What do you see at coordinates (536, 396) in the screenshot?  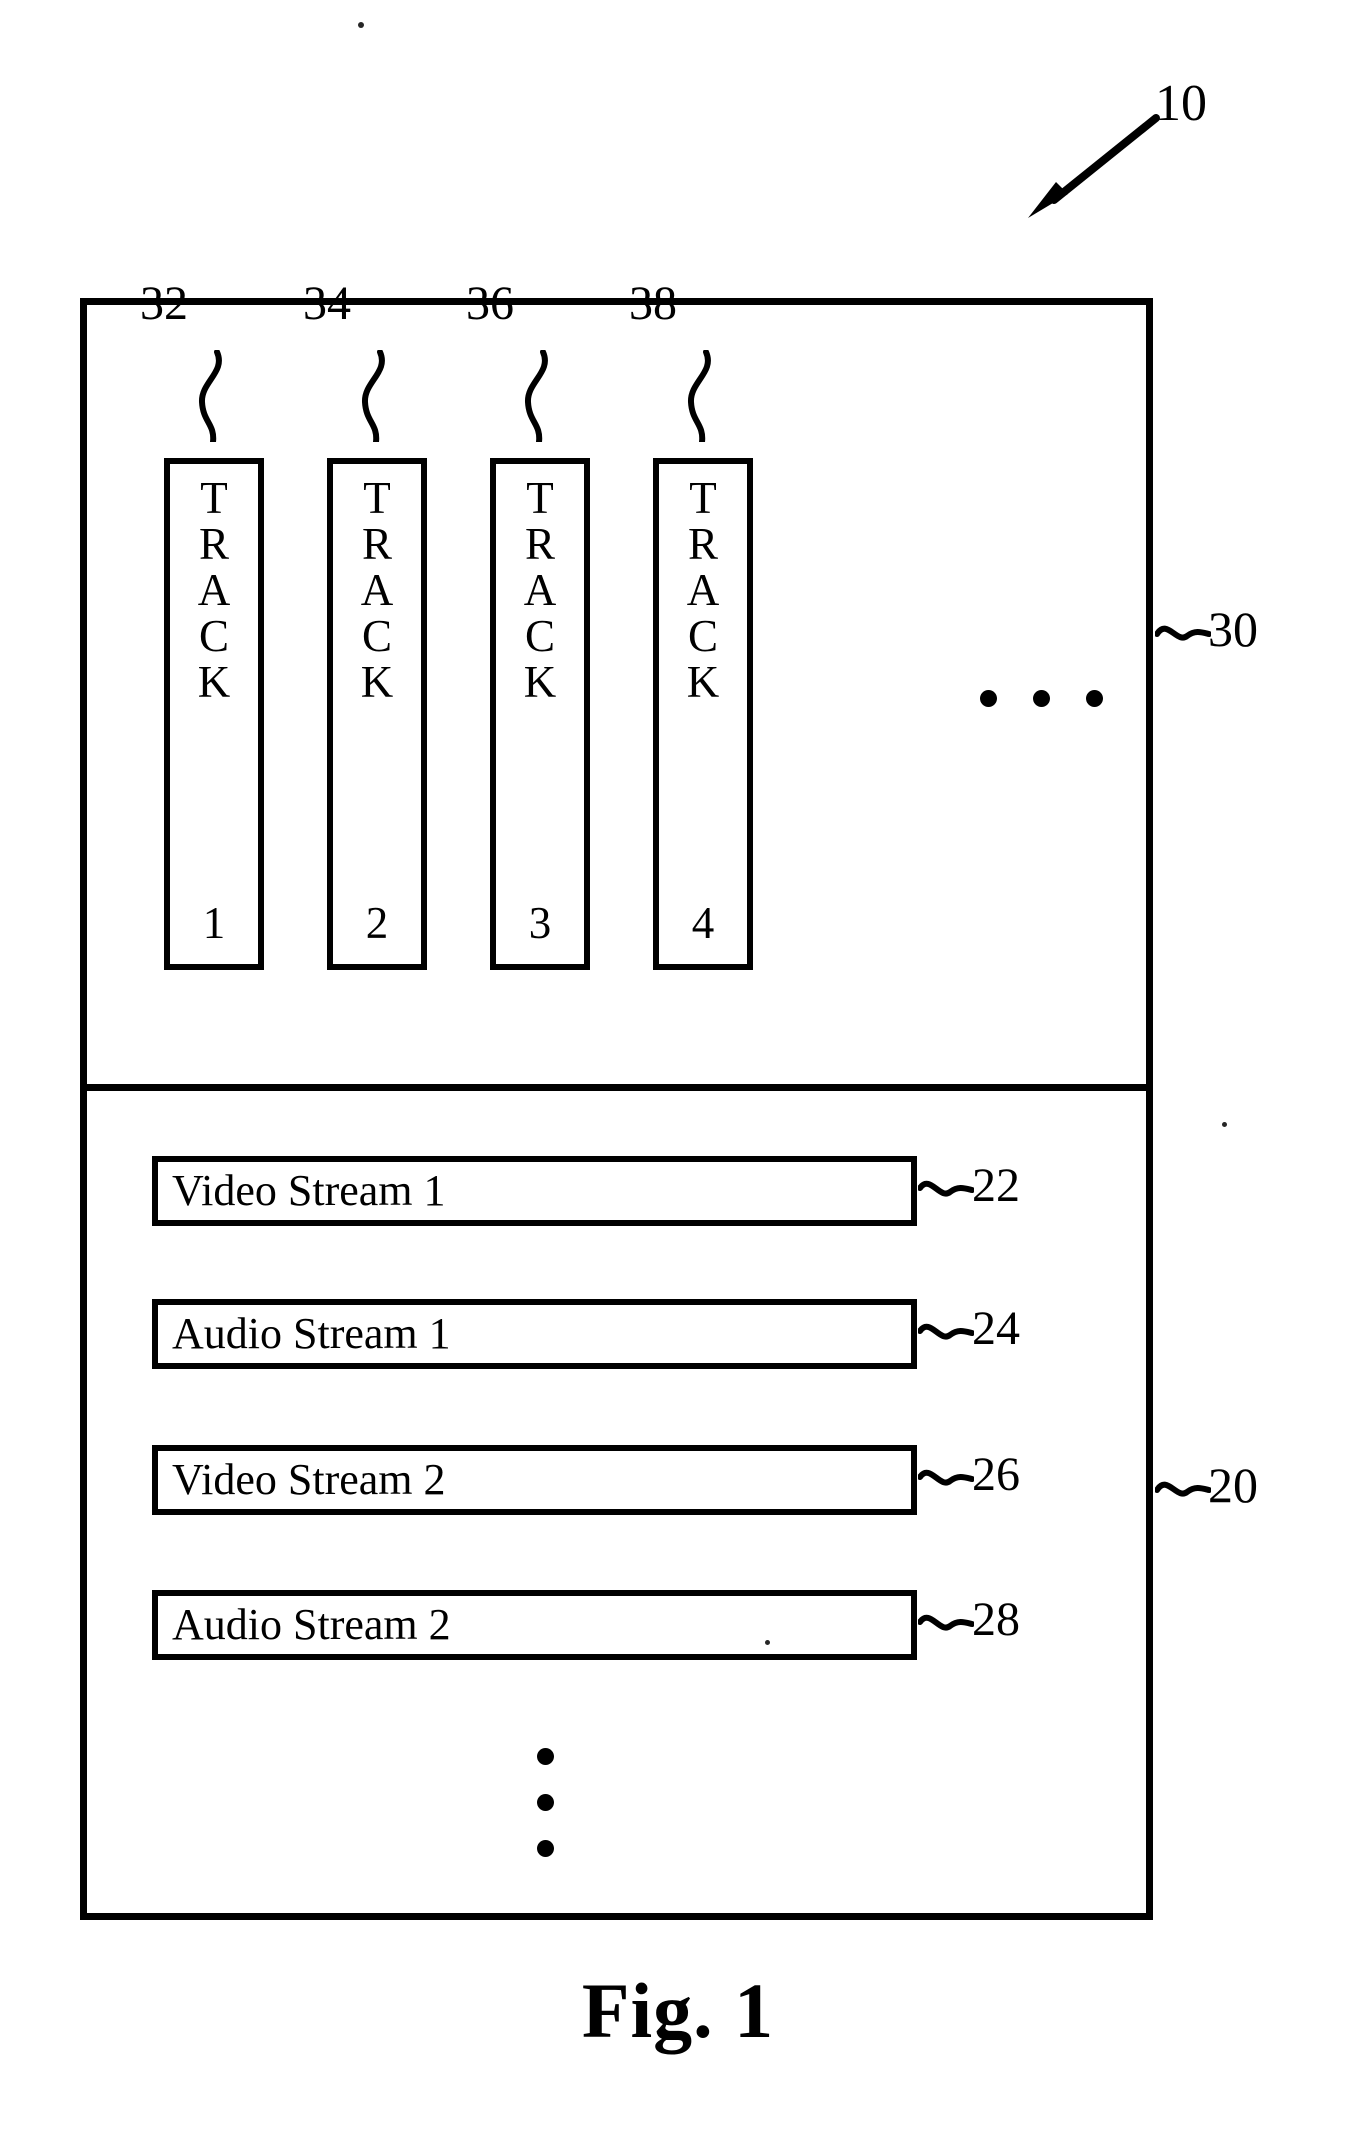 I see `leader-squiggle-36-icon` at bounding box center [536, 396].